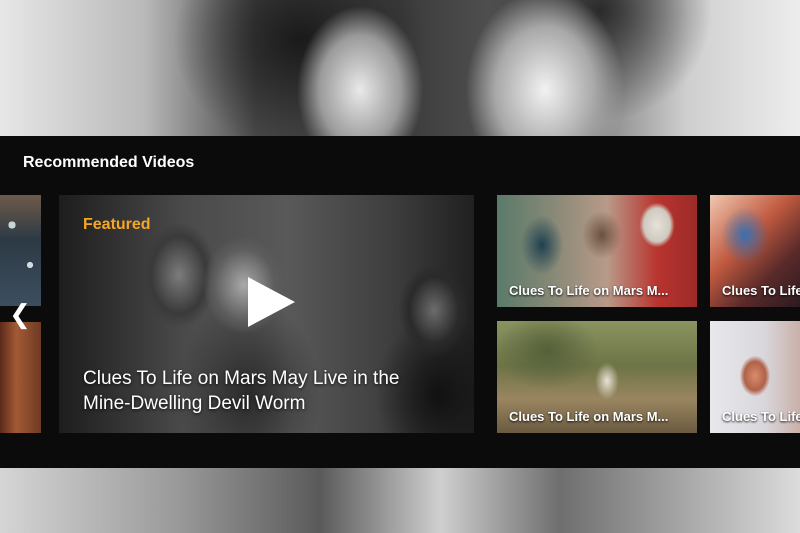 This screenshot has height=533, width=800. What do you see at coordinates (109, 162) in the screenshot?
I see `section-title: Recommended Videos` at bounding box center [109, 162].